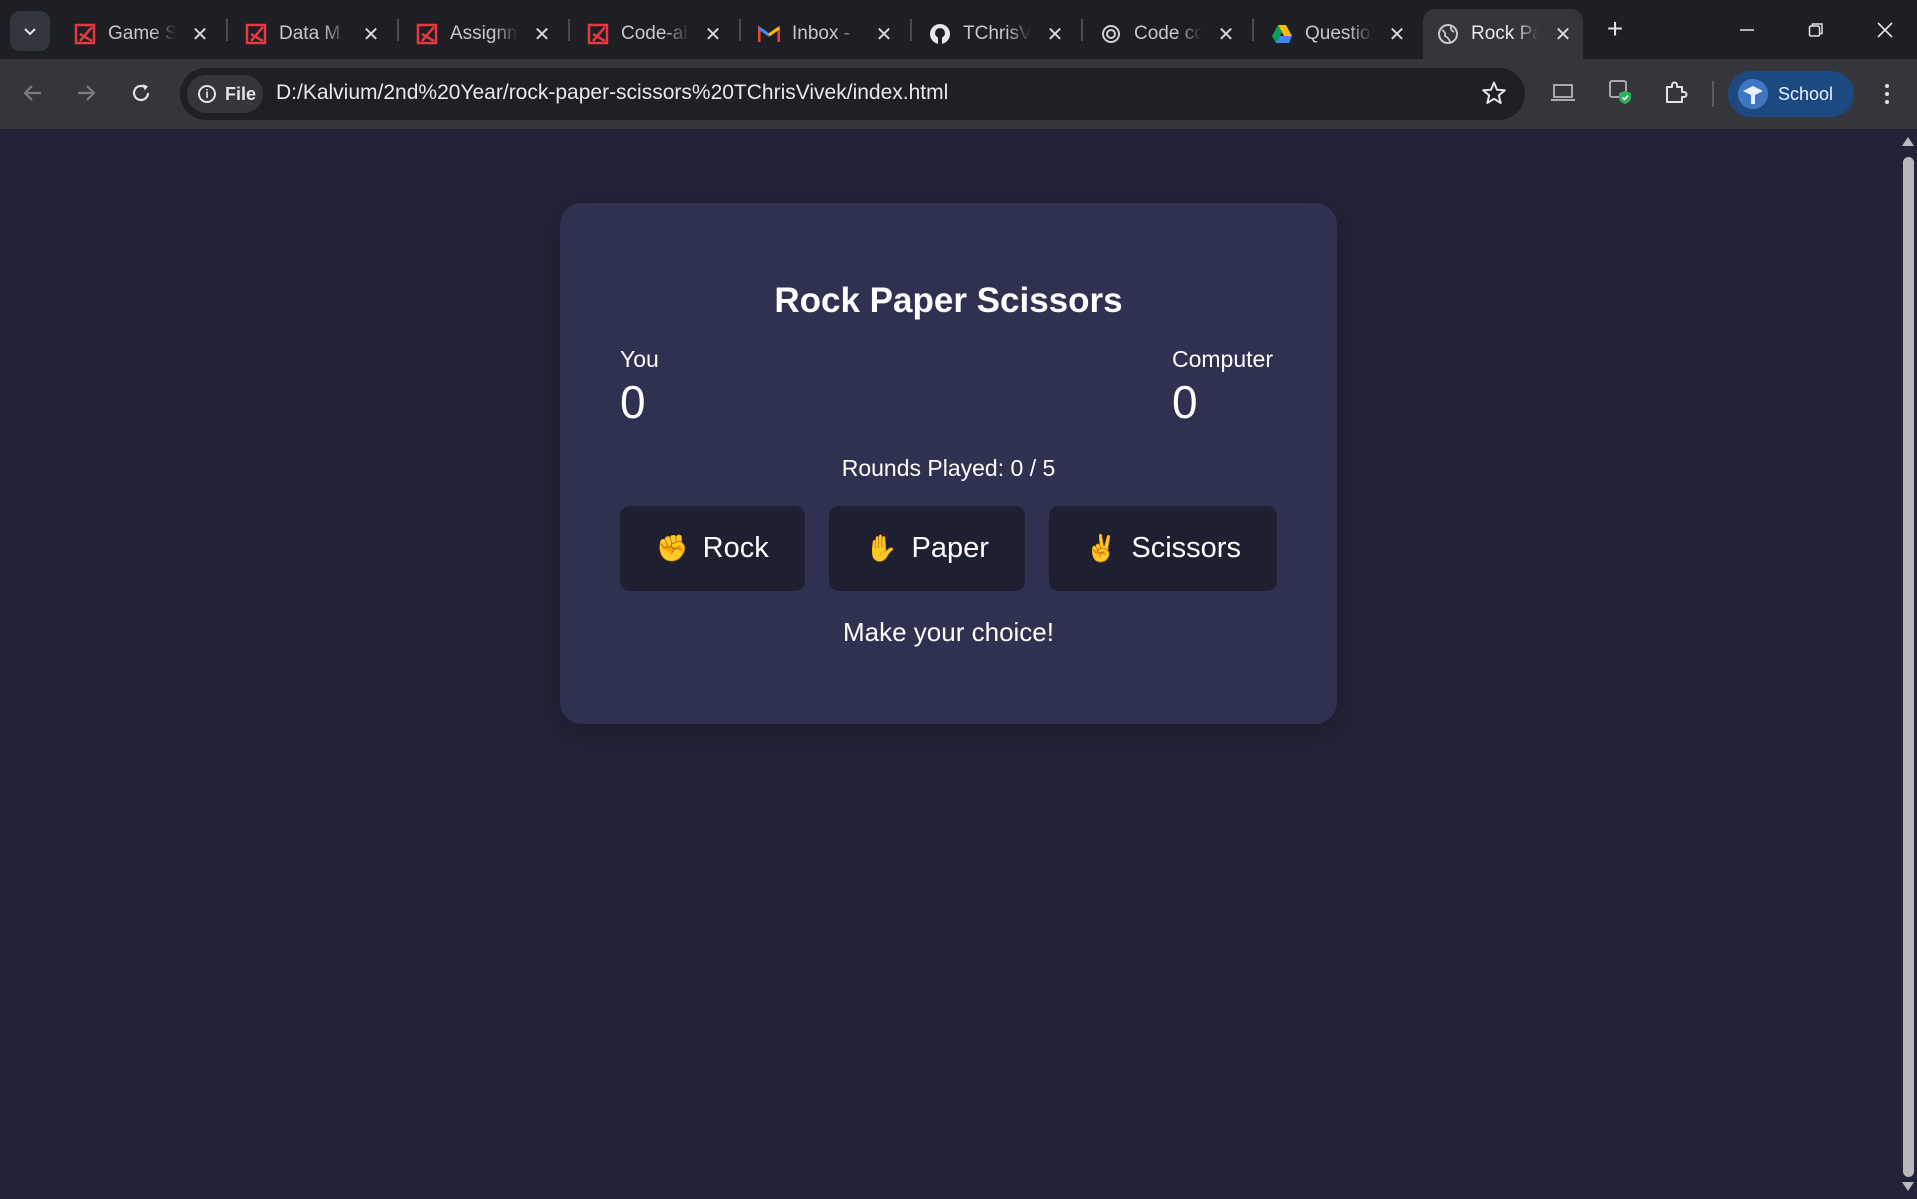 This screenshot has height=1199, width=1917. What do you see at coordinates (1806, 93) in the screenshot?
I see `profile-label: School` at bounding box center [1806, 93].